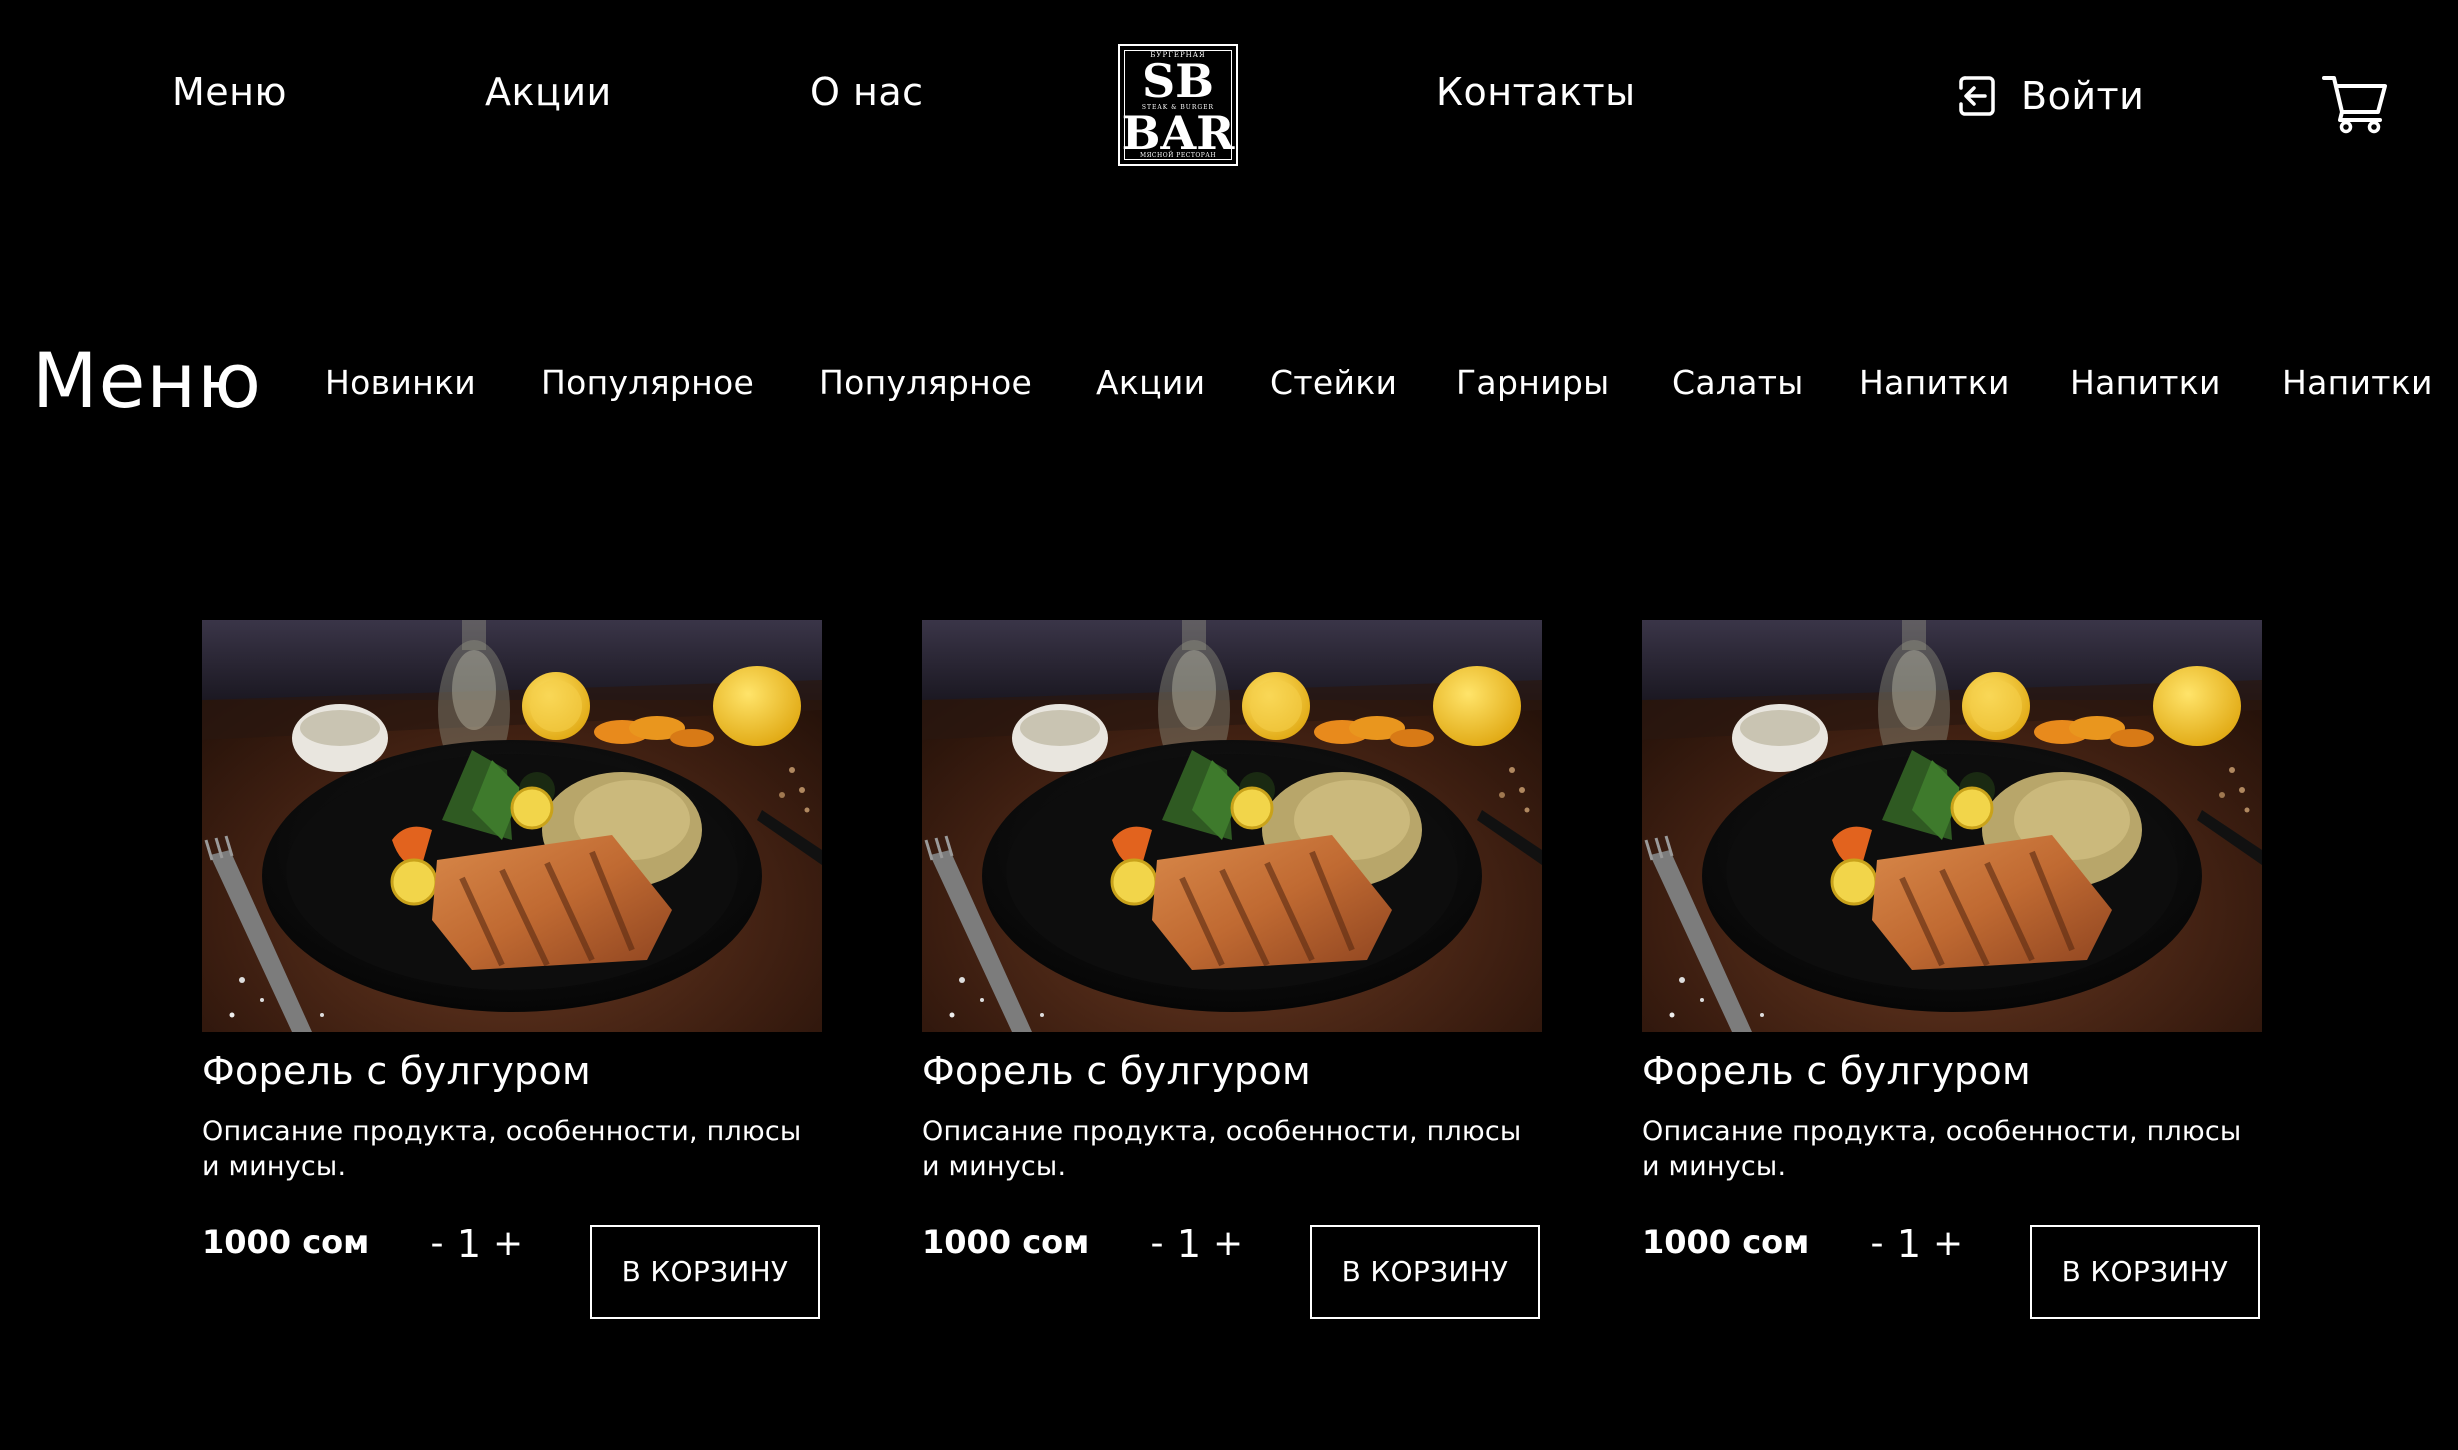  What do you see at coordinates (1178, 81) in the screenshot?
I see `logo-line1: SB` at bounding box center [1178, 81].